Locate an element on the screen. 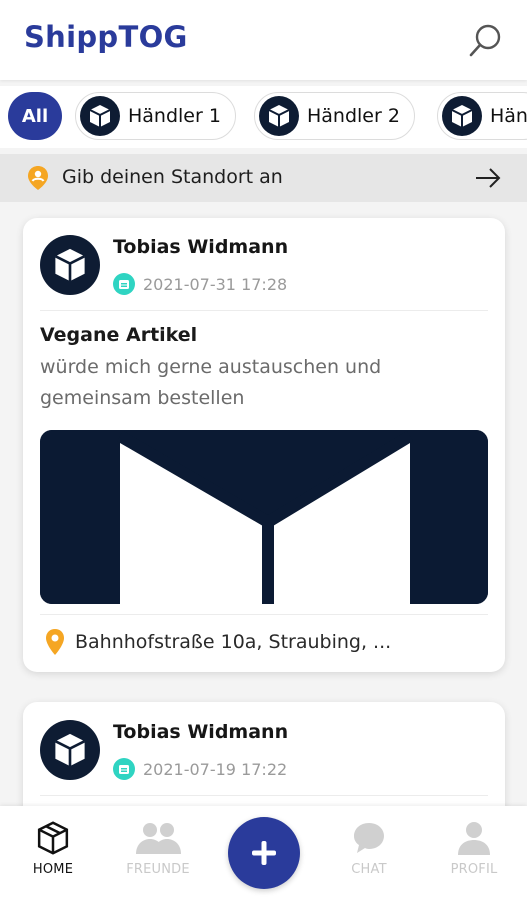 This screenshot has width=527, height=900. nav-profil: PROFIL is located at coordinates (474, 848).